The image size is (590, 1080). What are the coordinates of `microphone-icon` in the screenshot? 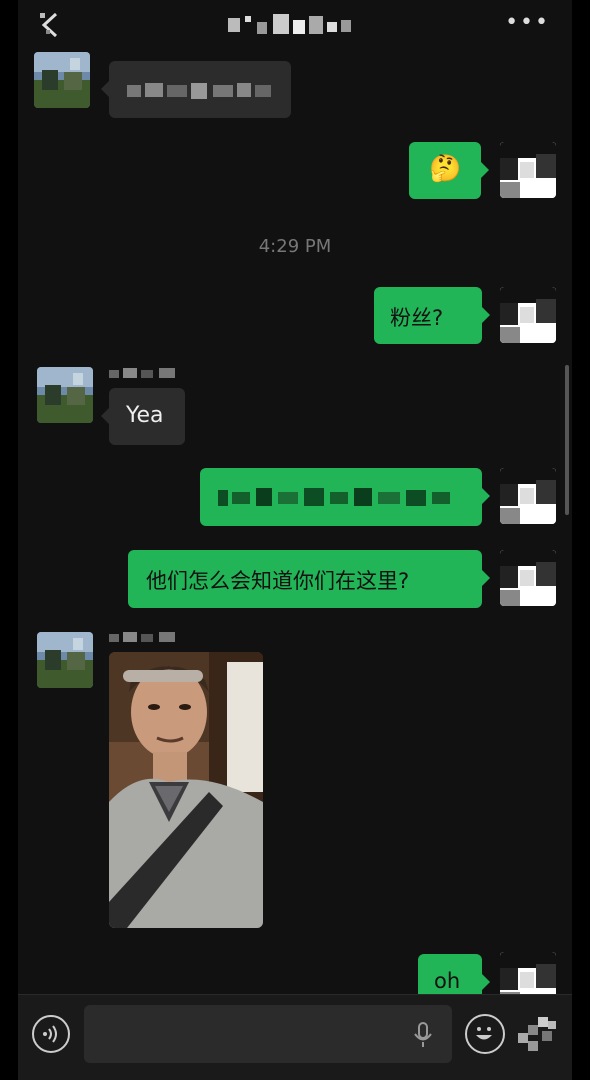 It's located at (423, 1035).